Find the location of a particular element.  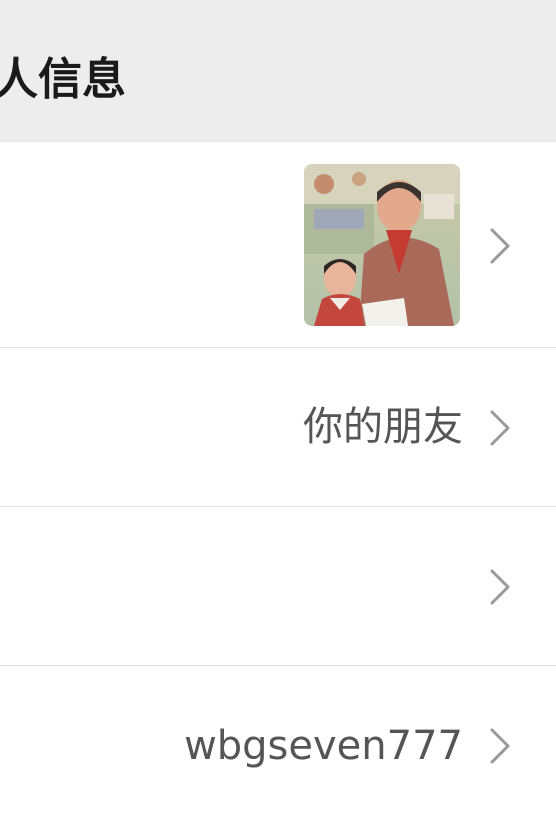

wechat-id-value: wbgseven777 is located at coordinates (323, 746).